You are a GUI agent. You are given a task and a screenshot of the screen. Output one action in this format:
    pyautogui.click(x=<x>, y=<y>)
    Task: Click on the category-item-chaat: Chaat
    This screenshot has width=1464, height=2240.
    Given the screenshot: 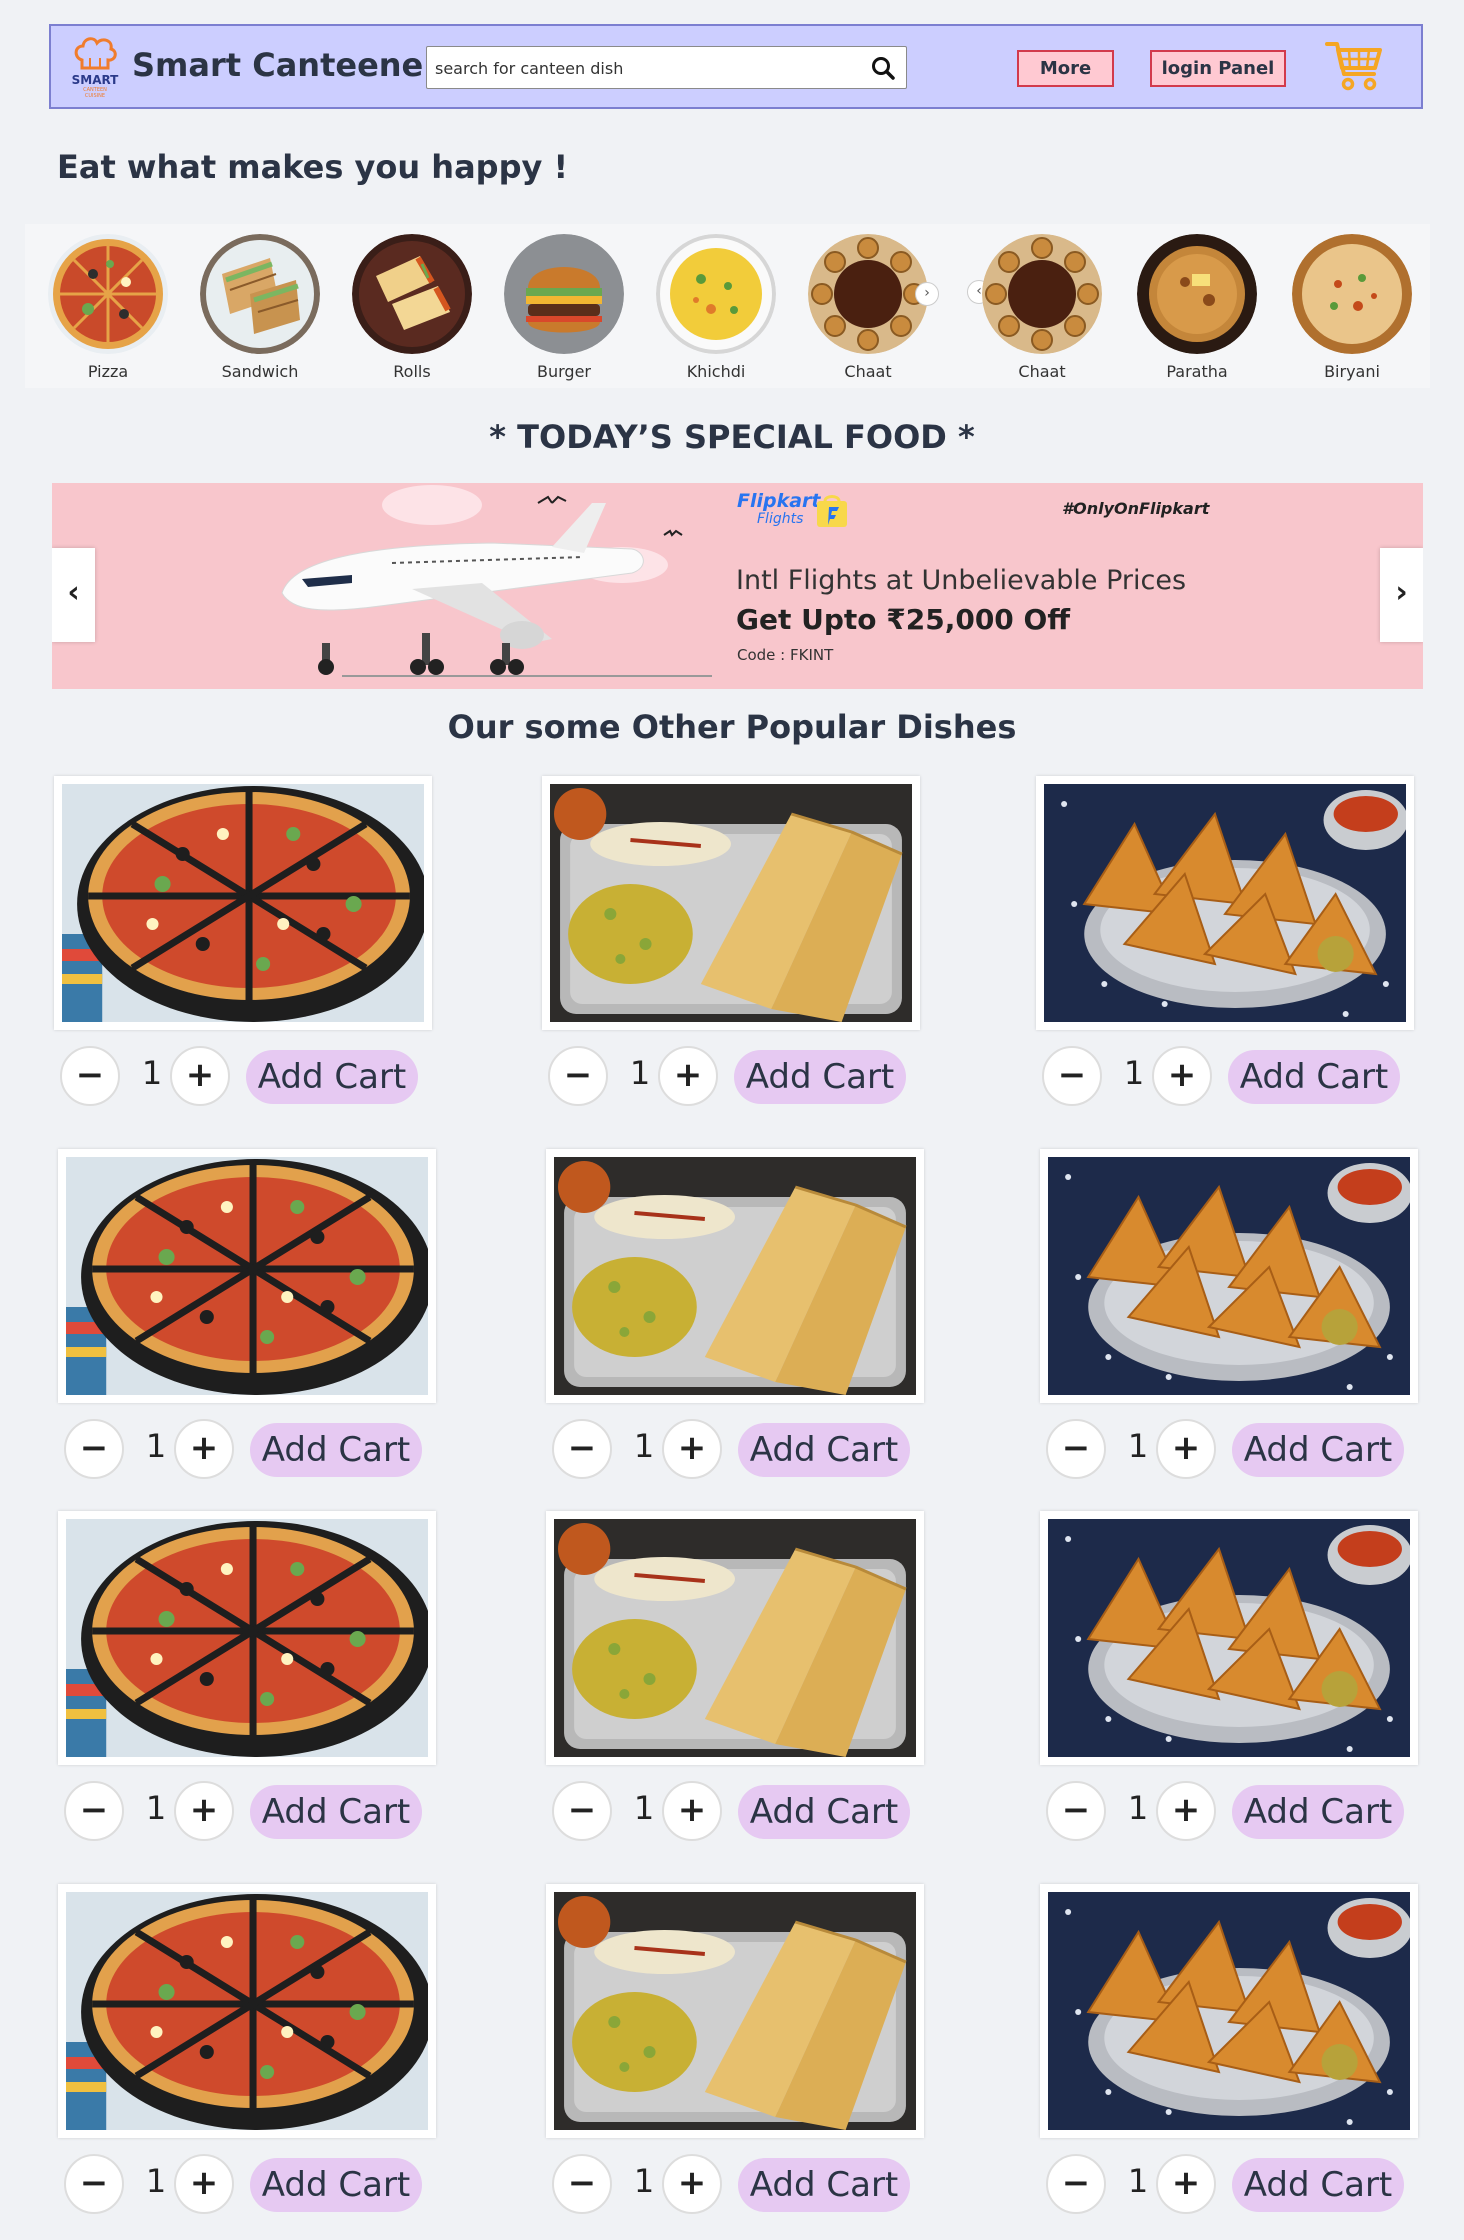 What is the action you would take?
    pyautogui.click(x=868, y=307)
    